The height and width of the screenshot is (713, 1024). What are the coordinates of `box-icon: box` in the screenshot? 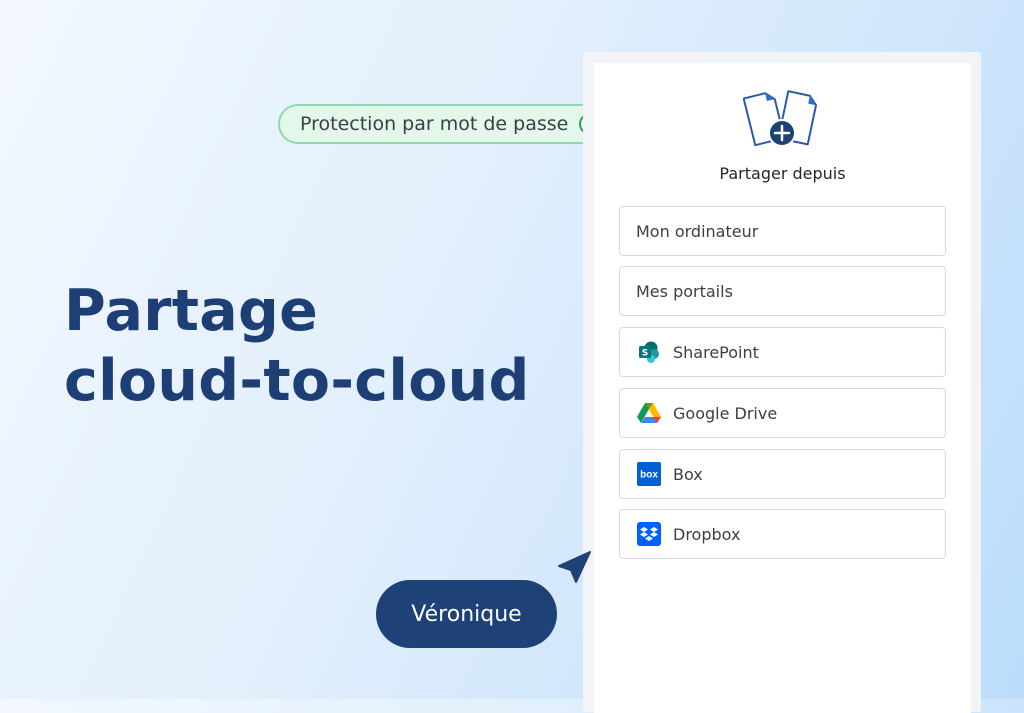 It's located at (649, 474).